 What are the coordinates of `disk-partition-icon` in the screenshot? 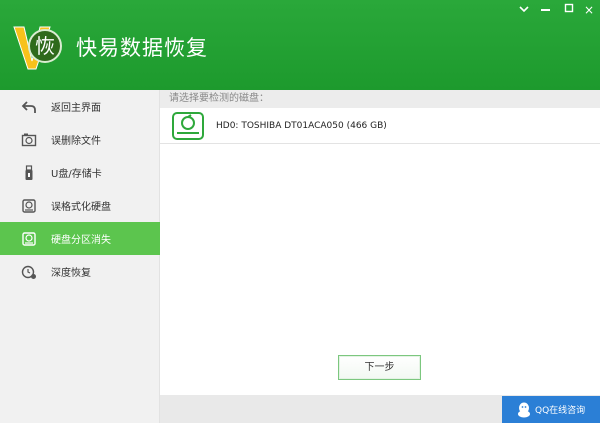 It's located at (29, 239).